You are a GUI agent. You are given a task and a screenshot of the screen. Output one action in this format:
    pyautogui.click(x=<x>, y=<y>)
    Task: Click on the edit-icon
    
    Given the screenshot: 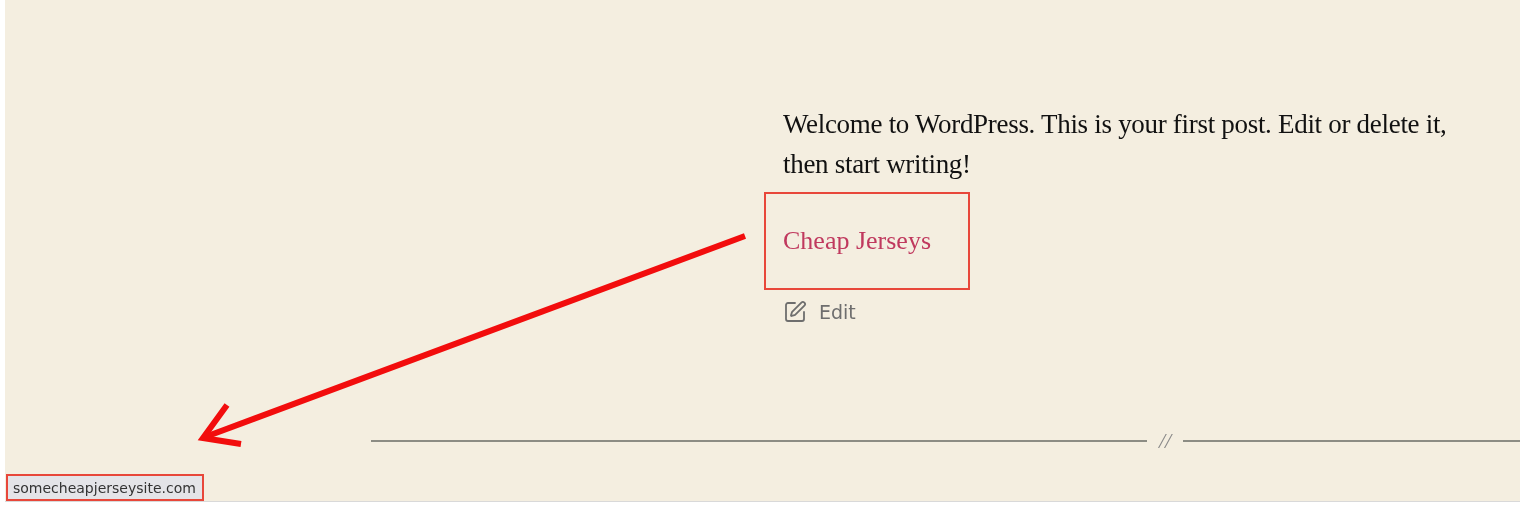 What is the action you would take?
    pyautogui.click(x=795, y=312)
    